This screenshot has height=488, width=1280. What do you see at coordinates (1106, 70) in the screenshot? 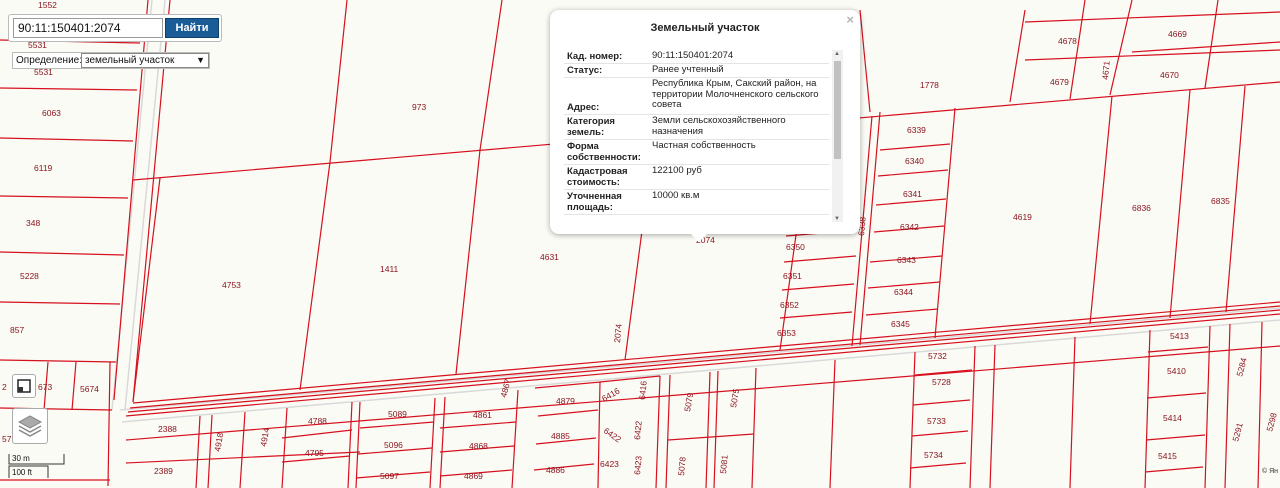
I see `parcel-label: 4671` at bounding box center [1106, 70].